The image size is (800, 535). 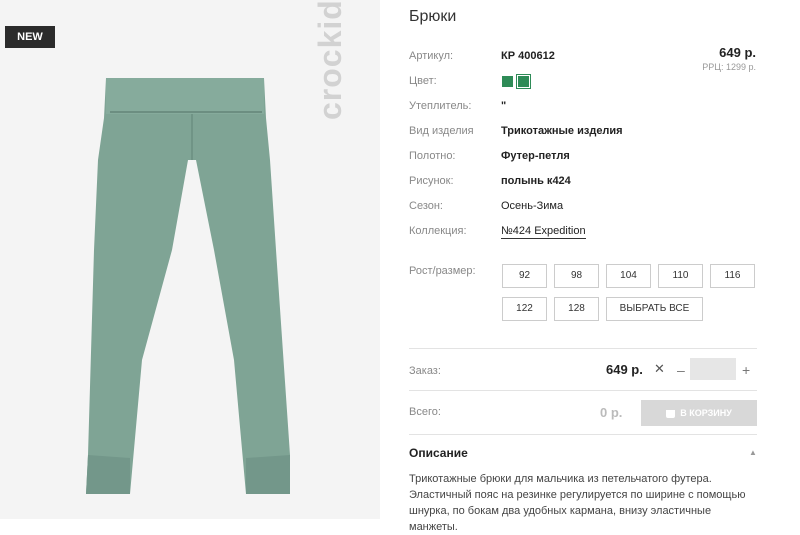 I want to click on brand-watermark: crockid, so click(x=330, y=60).